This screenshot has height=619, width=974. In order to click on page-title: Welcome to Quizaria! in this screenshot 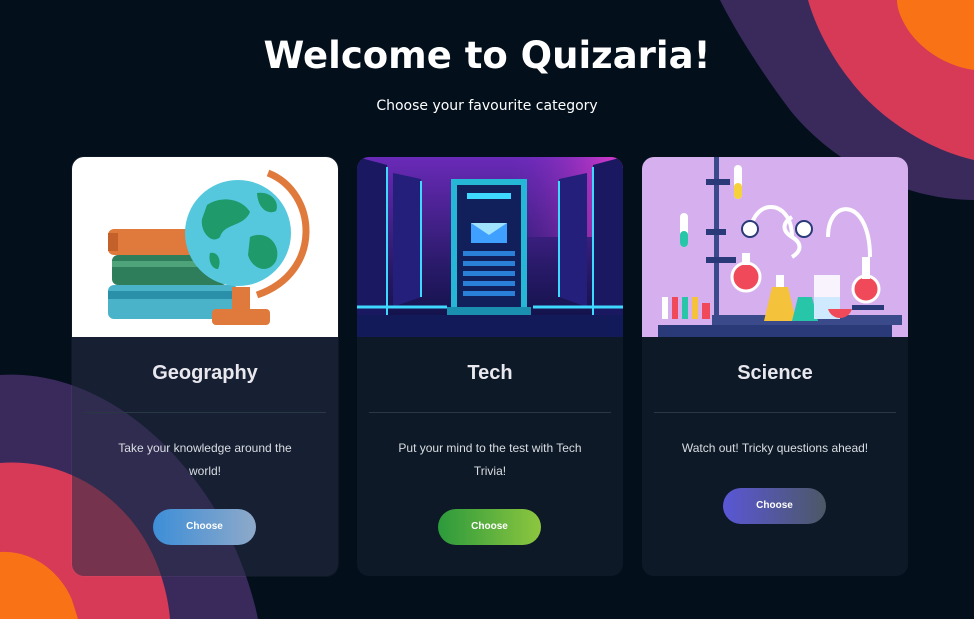, I will do `click(487, 55)`.